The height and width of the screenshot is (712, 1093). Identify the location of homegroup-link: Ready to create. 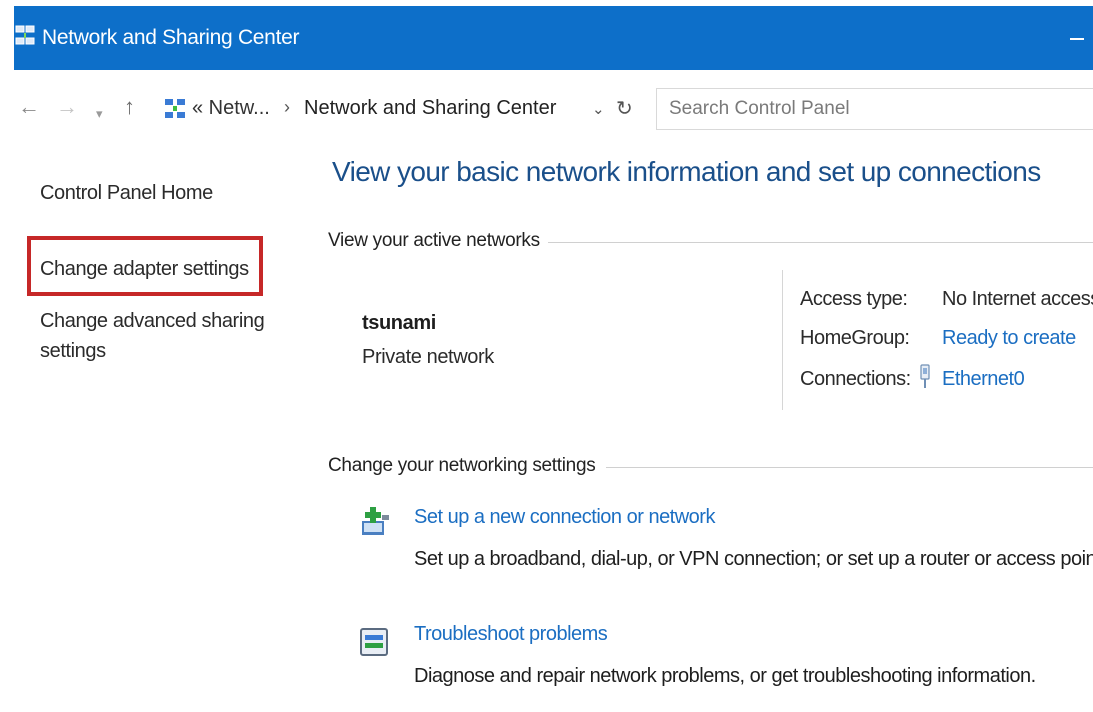
(1009, 338).